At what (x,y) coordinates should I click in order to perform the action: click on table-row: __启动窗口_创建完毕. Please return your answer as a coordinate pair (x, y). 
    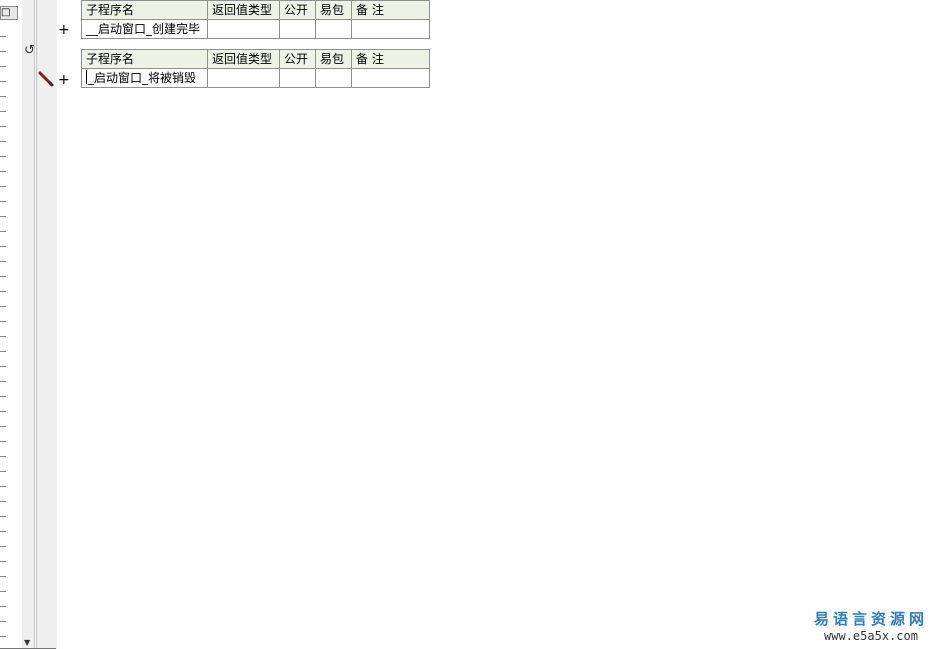
    Looking at the image, I should click on (255, 29).